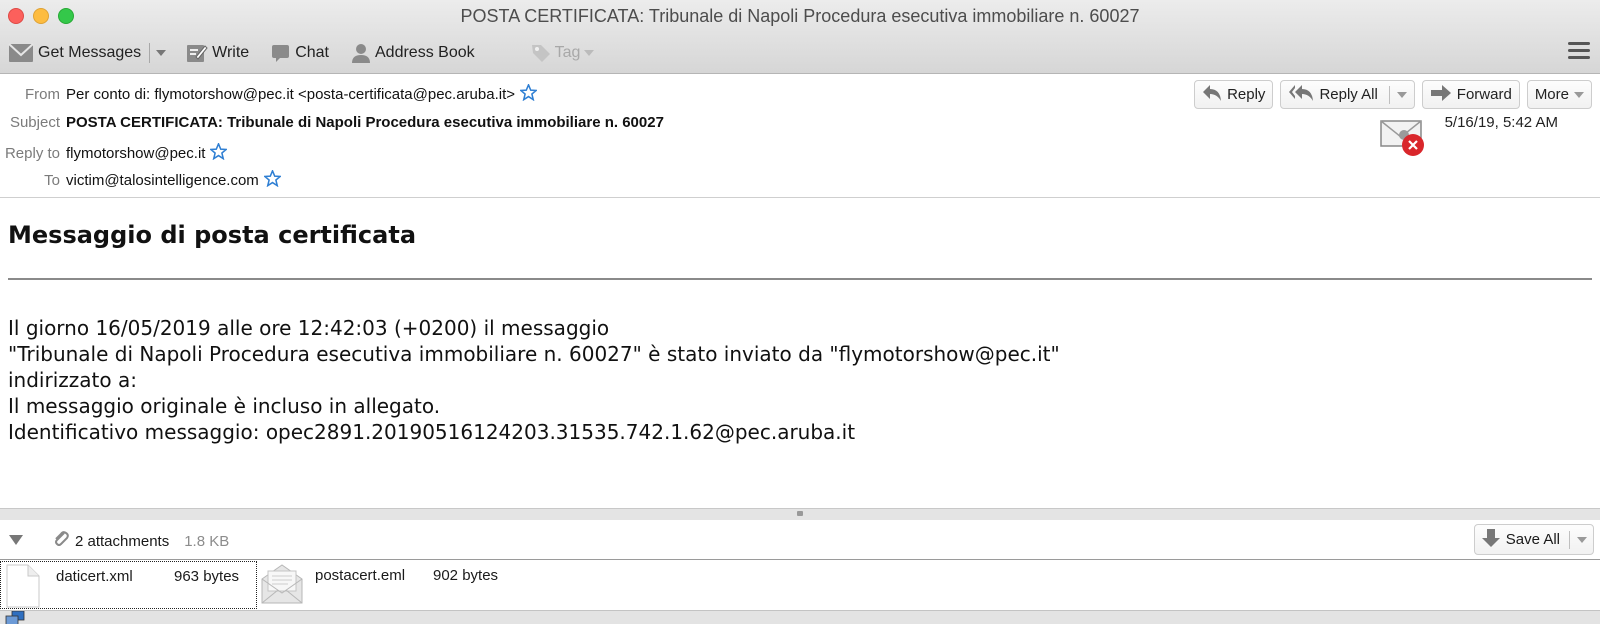 The height and width of the screenshot is (624, 1600). What do you see at coordinates (1582, 539) in the screenshot?
I see `save-all-dropdown-icon` at bounding box center [1582, 539].